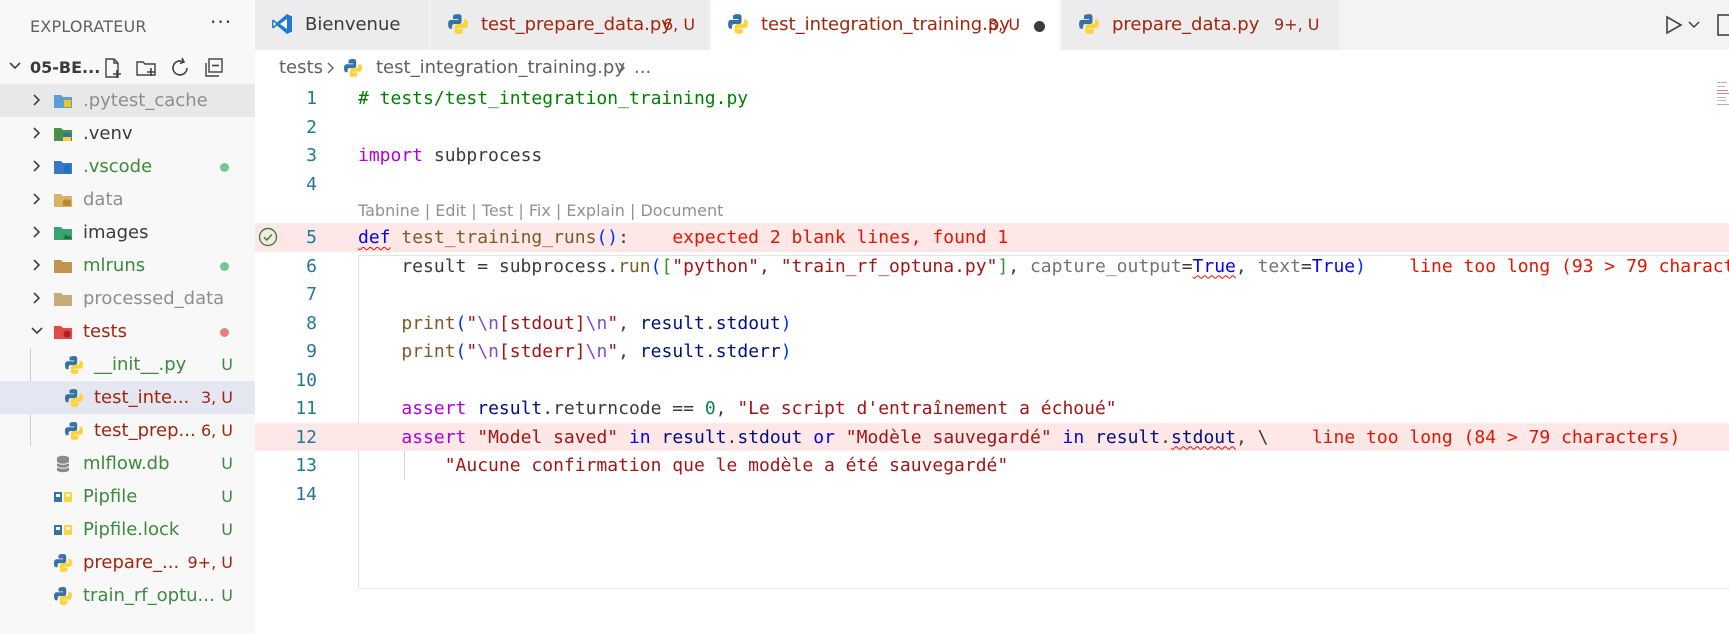  I want to click on tree-item-label: processed_data, so click(154, 298).